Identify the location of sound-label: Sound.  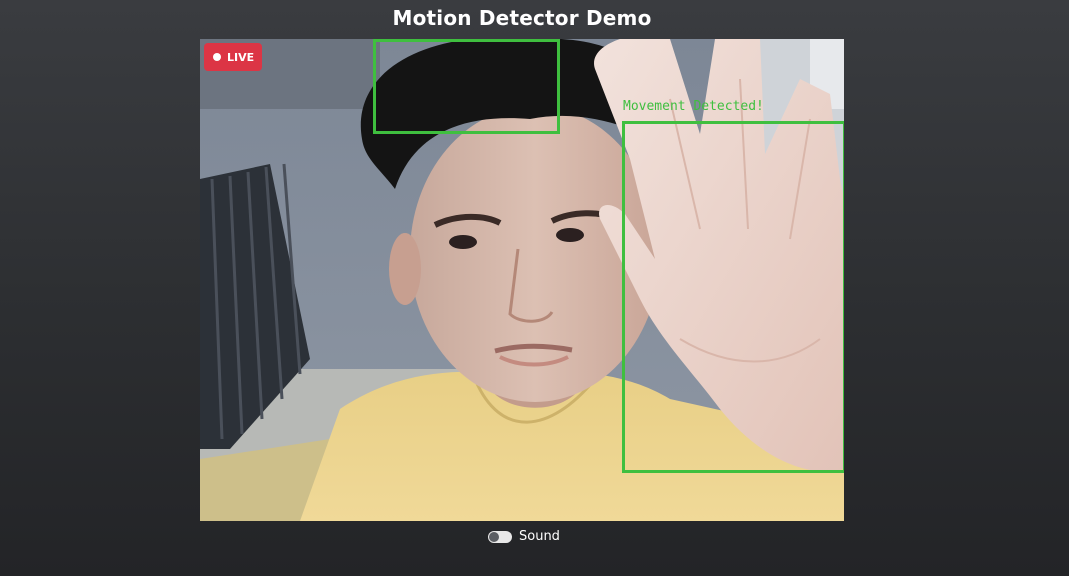
(539, 536).